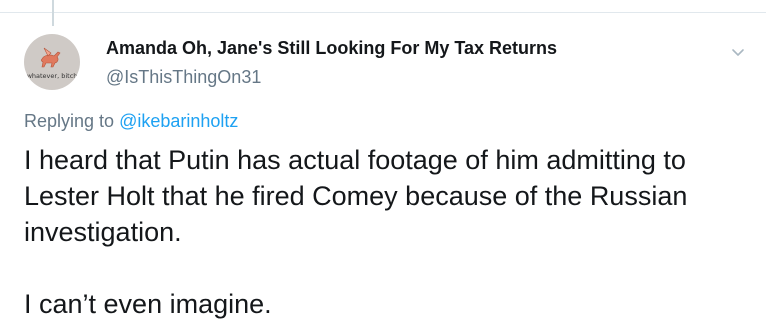 This screenshot has width=766, height=322. I want to click on pegasus-icon: whatever, bitch, so click(52, 63).